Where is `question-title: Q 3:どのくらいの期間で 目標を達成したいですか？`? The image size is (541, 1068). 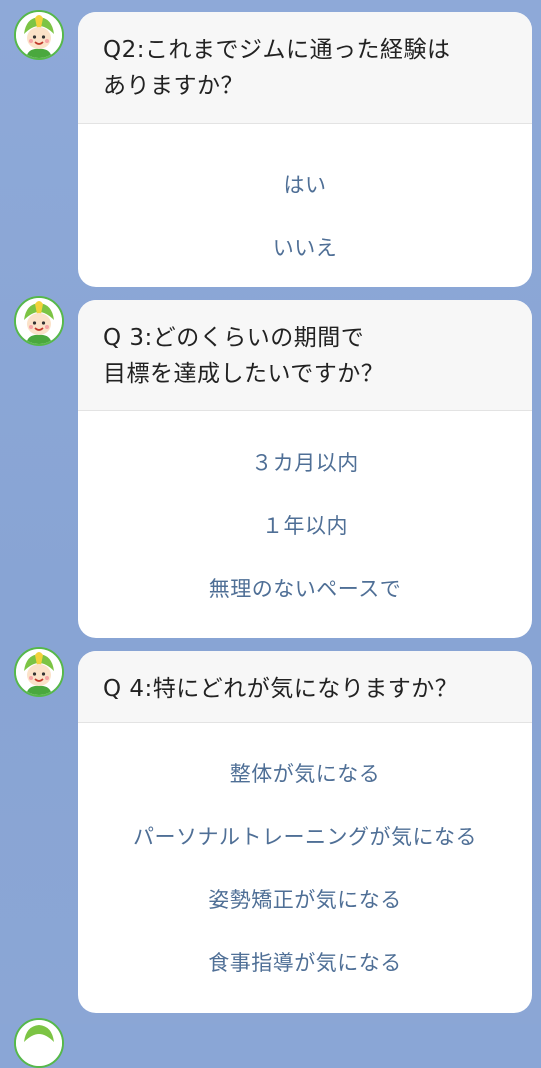 question-title: Q 3:どのくらいの期間で 目標を達成したいですか？ is located at coordinates (305, 355).